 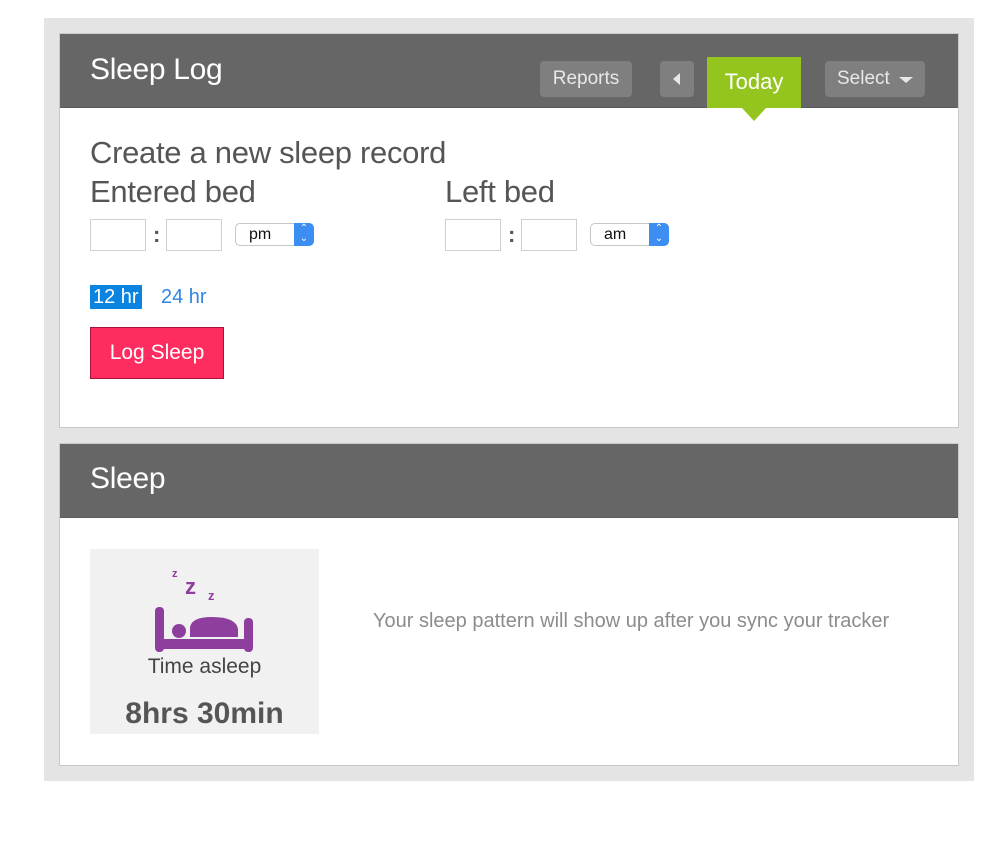 What do you see at coordinates (509, 481) in the screenshot?
I see `sleep-header: Sleep` at bounding box center [509, 481].